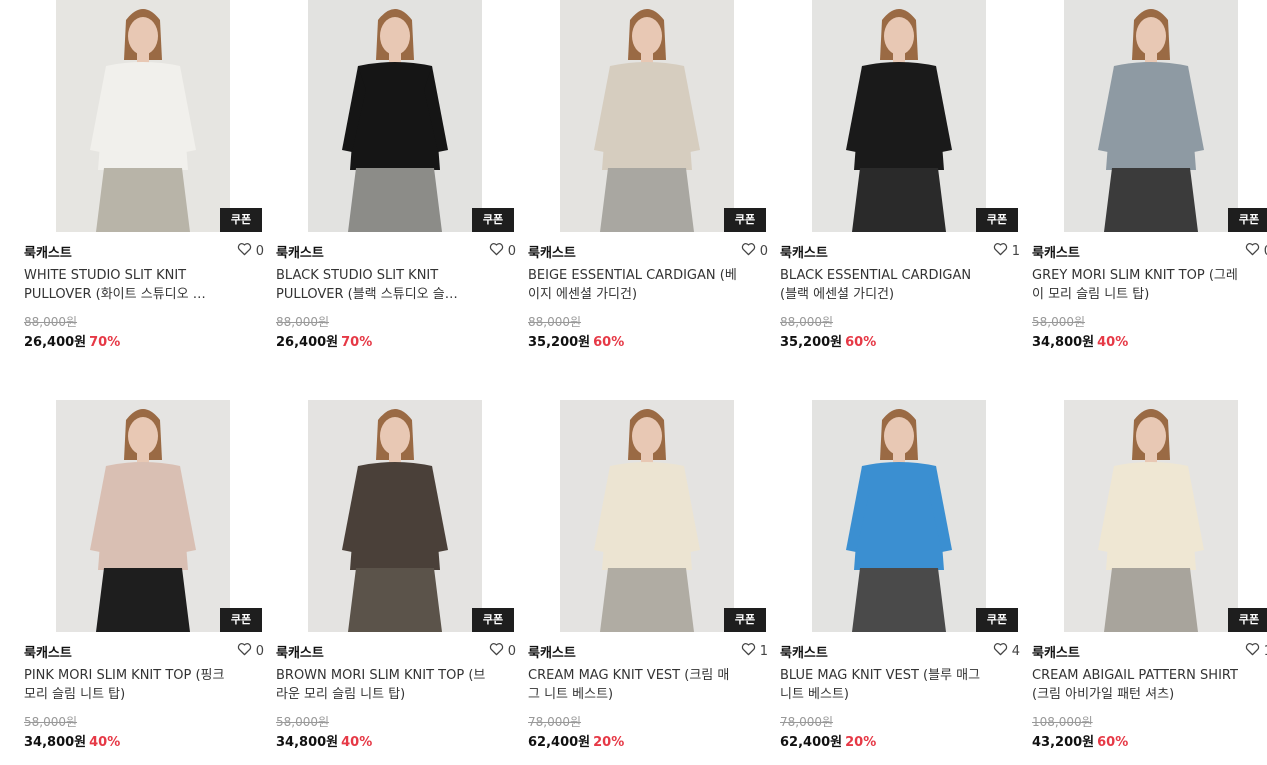 This screenshot has width=1267, height=765. Describe the element at coordinates (51, 722) in the screenshot. I see `original-price: 58,000원` at that location.